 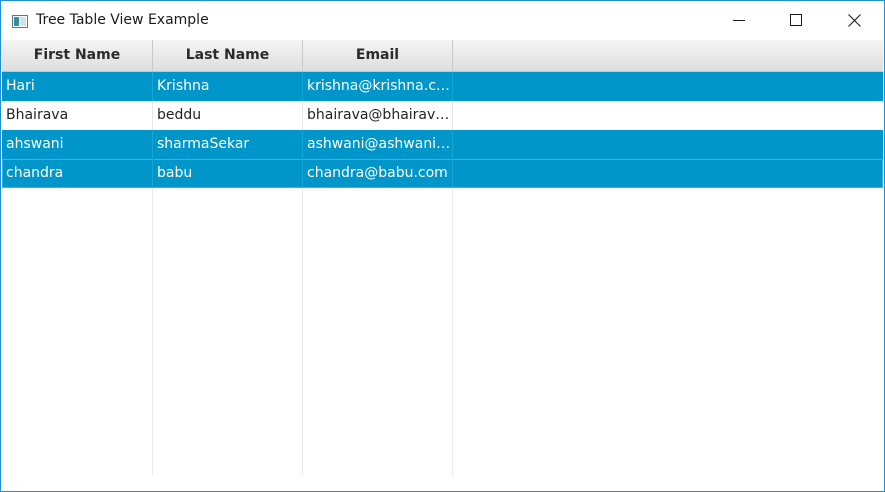 What do you see at coordinates (378, 55) in the screenshot?
I see `column-header-email: Email` at bounding box center [378, 55].